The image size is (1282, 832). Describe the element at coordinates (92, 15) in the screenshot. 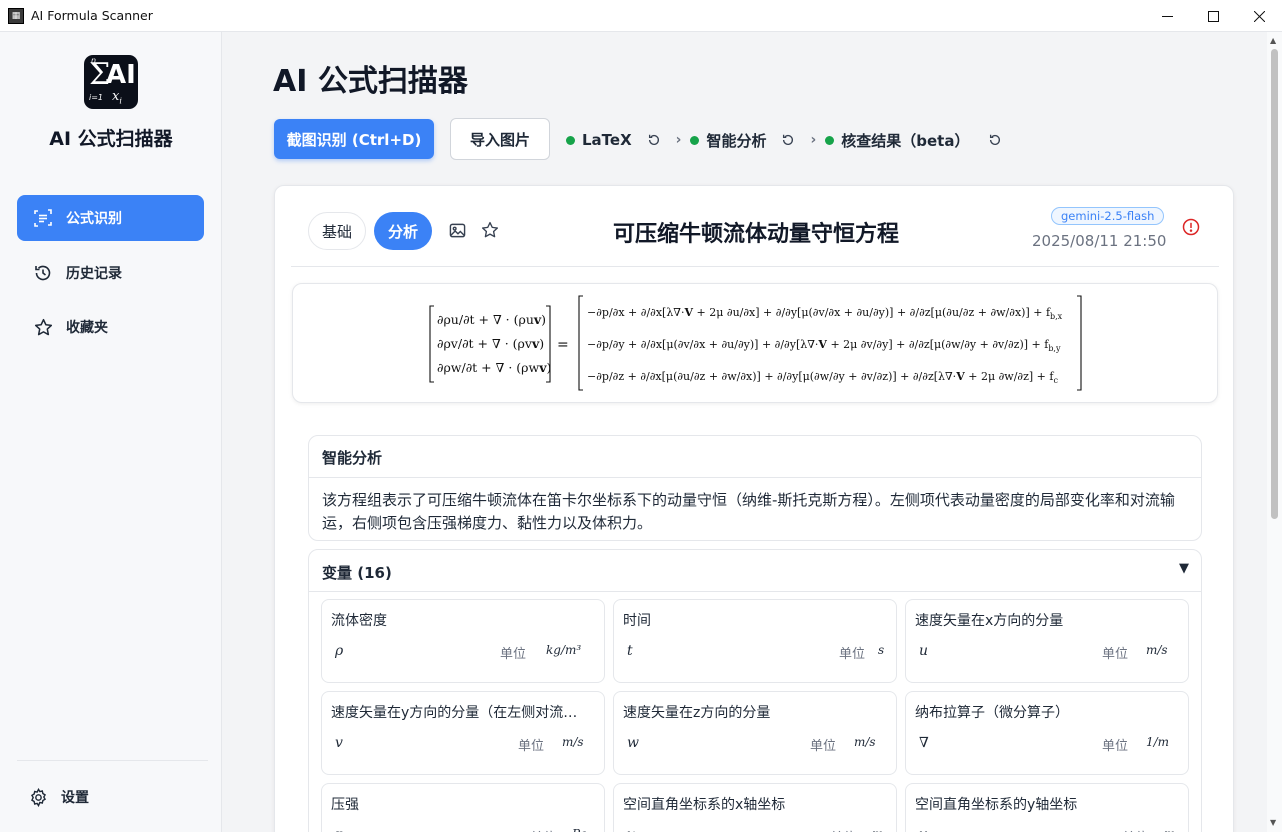

I see `window-title: AI Formula Scanner` at that location.